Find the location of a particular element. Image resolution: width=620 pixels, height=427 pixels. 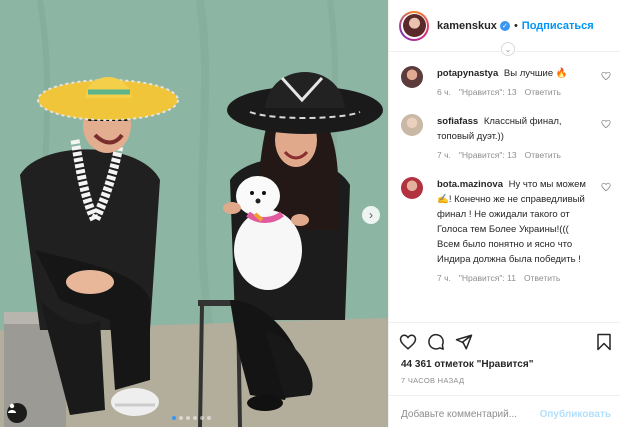

author-avatar is located at coordinates (414, 25).